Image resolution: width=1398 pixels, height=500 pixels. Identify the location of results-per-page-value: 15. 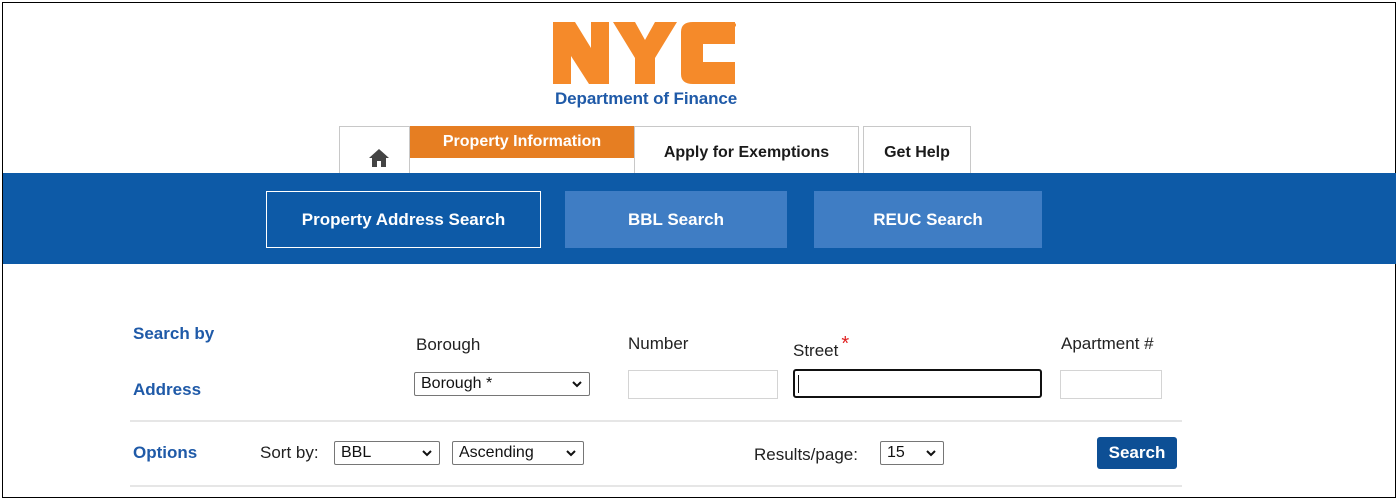
(896, 452).